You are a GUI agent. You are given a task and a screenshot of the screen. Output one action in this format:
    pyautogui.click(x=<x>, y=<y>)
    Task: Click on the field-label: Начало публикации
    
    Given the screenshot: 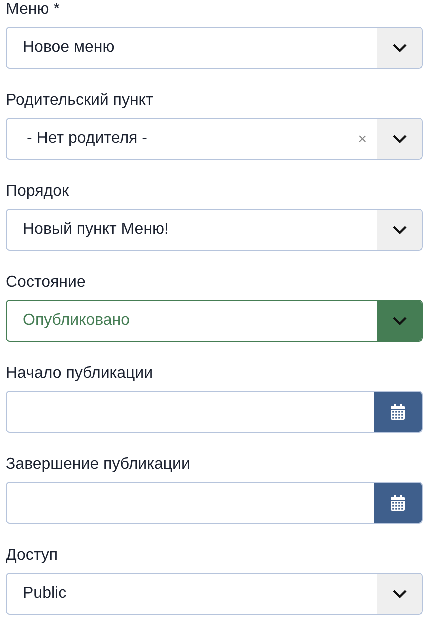 What is the action you would take?
    pyautogui.click(x=80, y=374)
    